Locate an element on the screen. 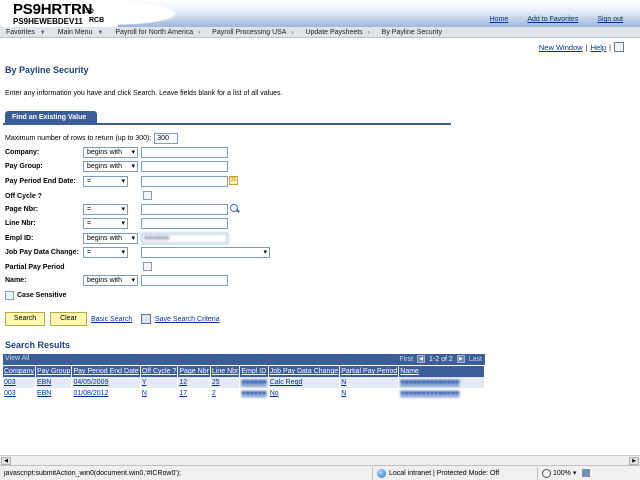 The width and height of the screenshot is (640, 480). field-label: Pay Group: is located at coordinates (24, 166).